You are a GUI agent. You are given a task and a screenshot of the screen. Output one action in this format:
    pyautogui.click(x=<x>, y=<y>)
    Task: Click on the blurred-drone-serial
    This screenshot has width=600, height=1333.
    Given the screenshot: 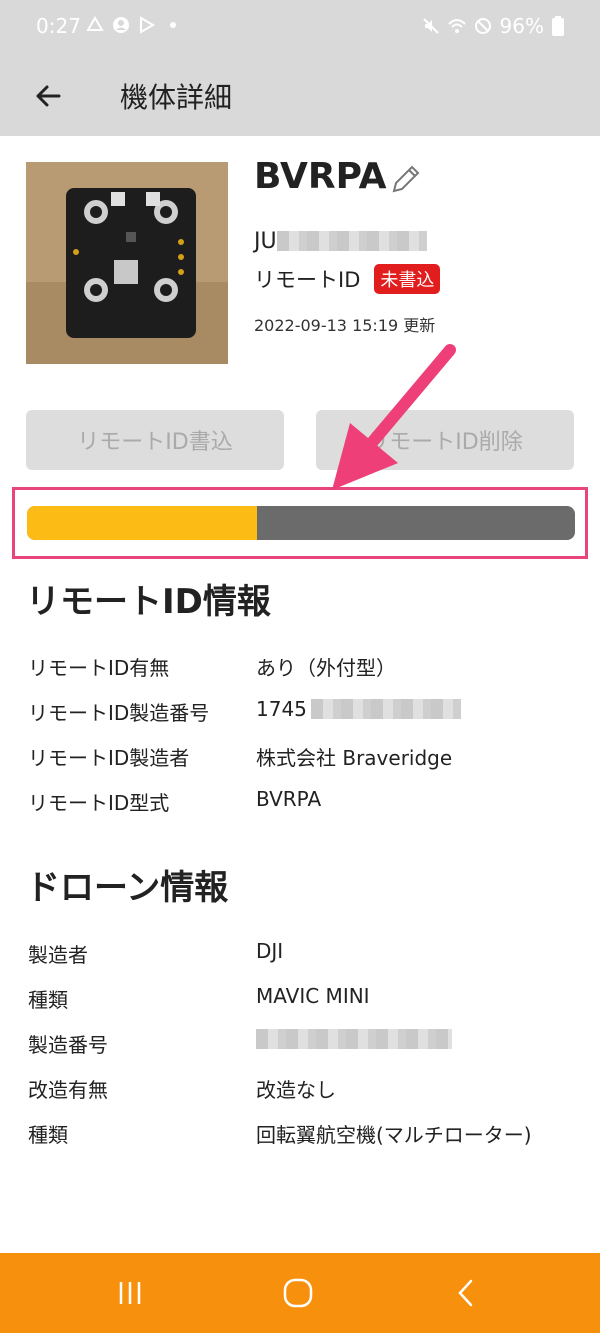 What is the action you would take?
    pyautogui.click(x=354, y=1039)
    